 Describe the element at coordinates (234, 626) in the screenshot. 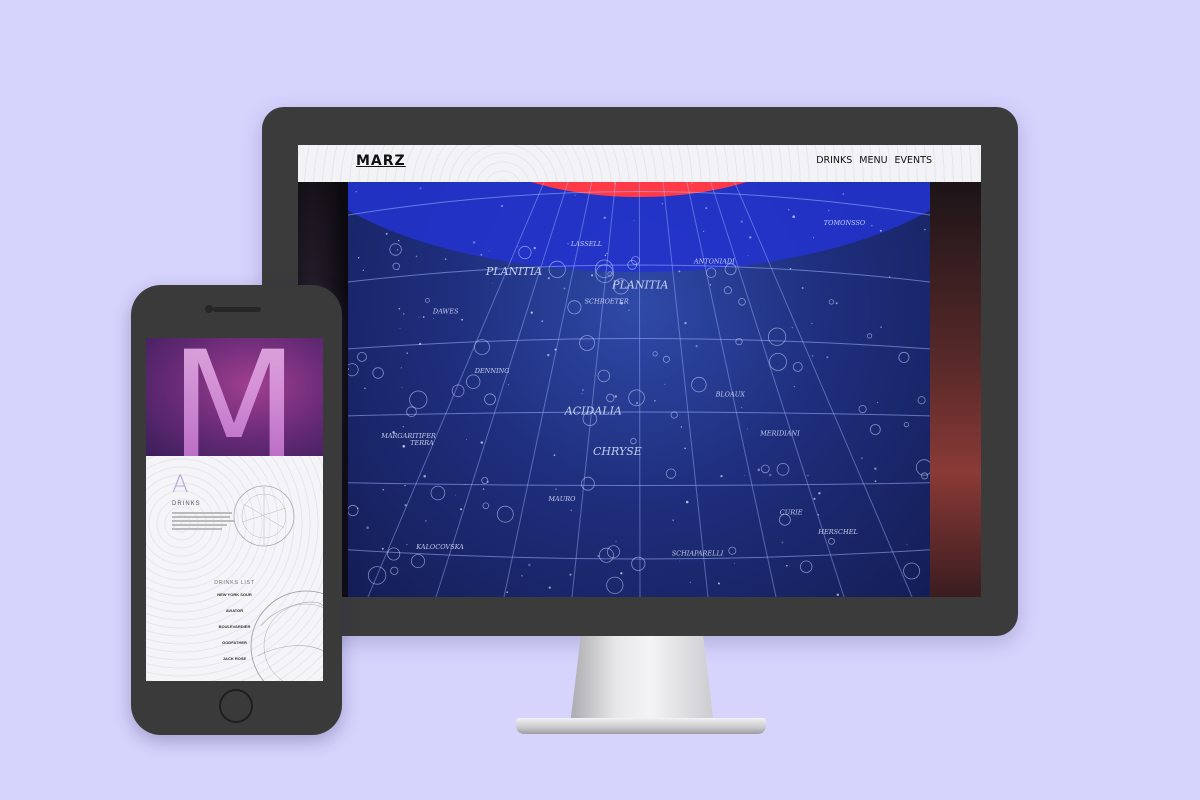

I see `list-item: BOULEVARDIER` at that location.